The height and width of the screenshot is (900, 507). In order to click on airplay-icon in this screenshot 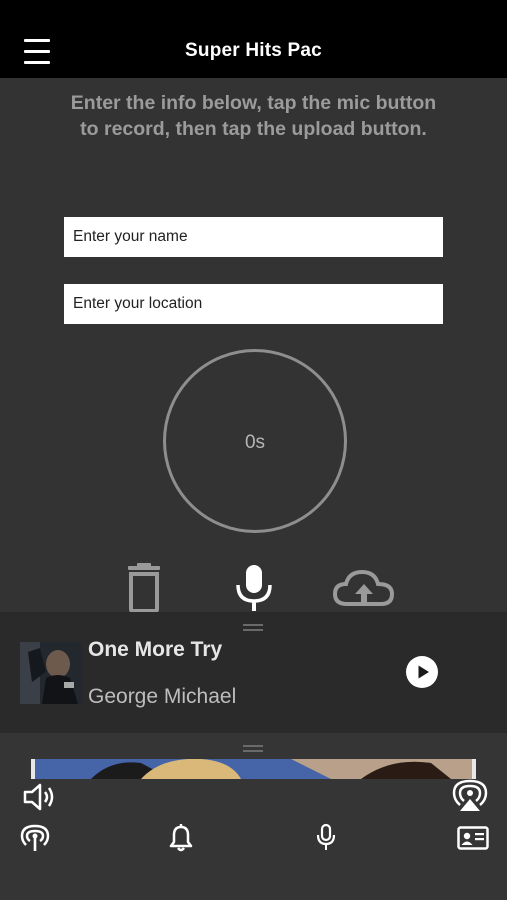, I will do `click(470, 796)`.